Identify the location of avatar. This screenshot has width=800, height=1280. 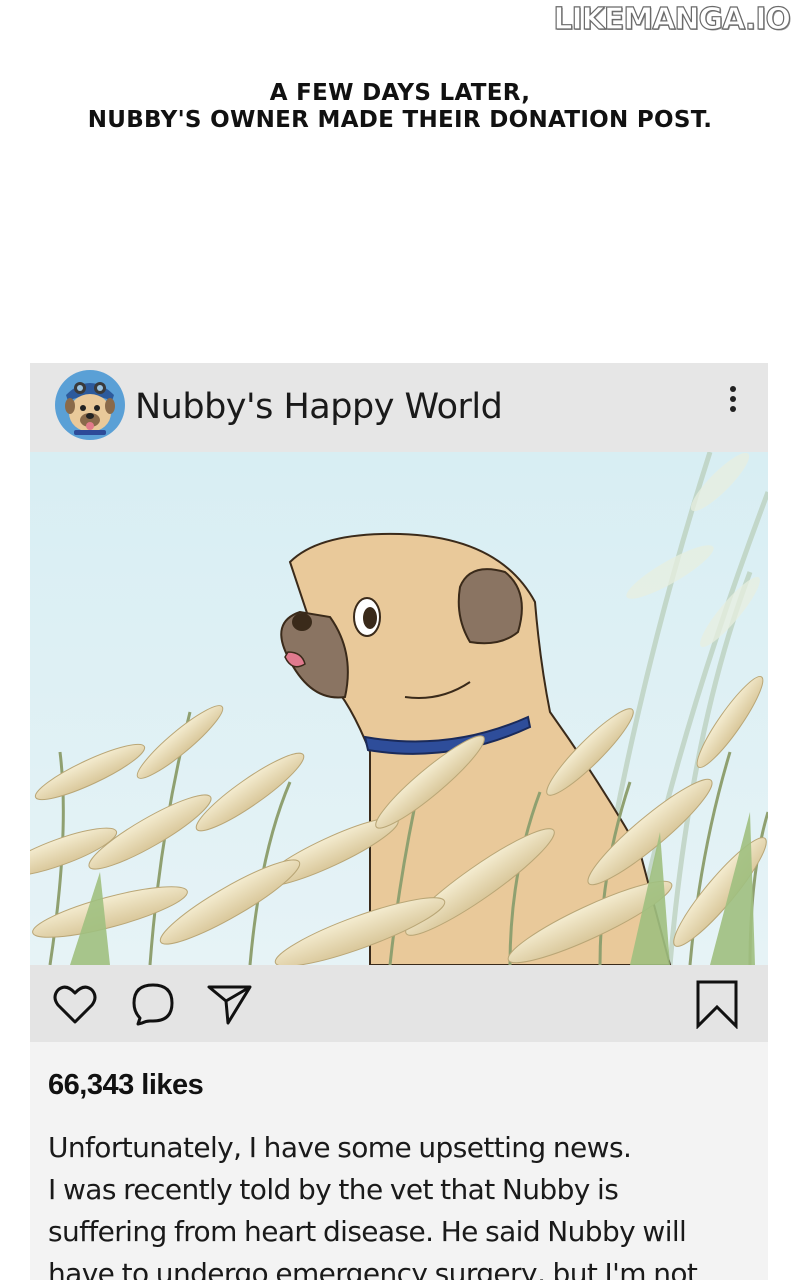
(90, 405).